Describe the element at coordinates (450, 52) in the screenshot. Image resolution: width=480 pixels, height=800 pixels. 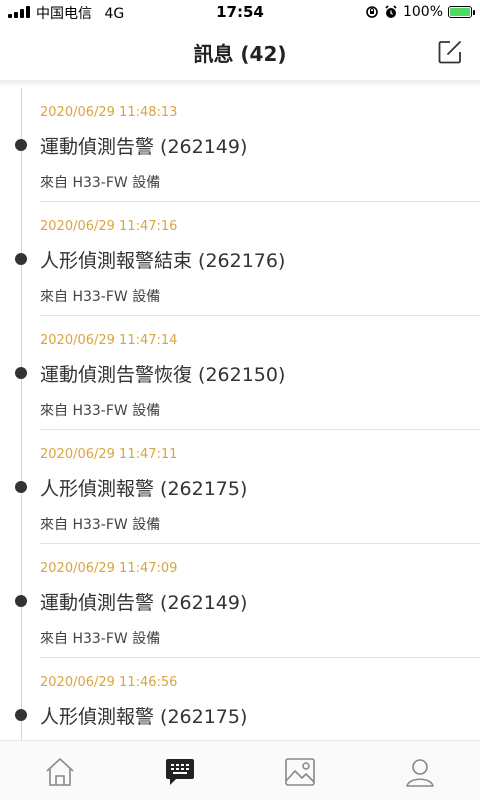
I see `compose-icon` at that location.